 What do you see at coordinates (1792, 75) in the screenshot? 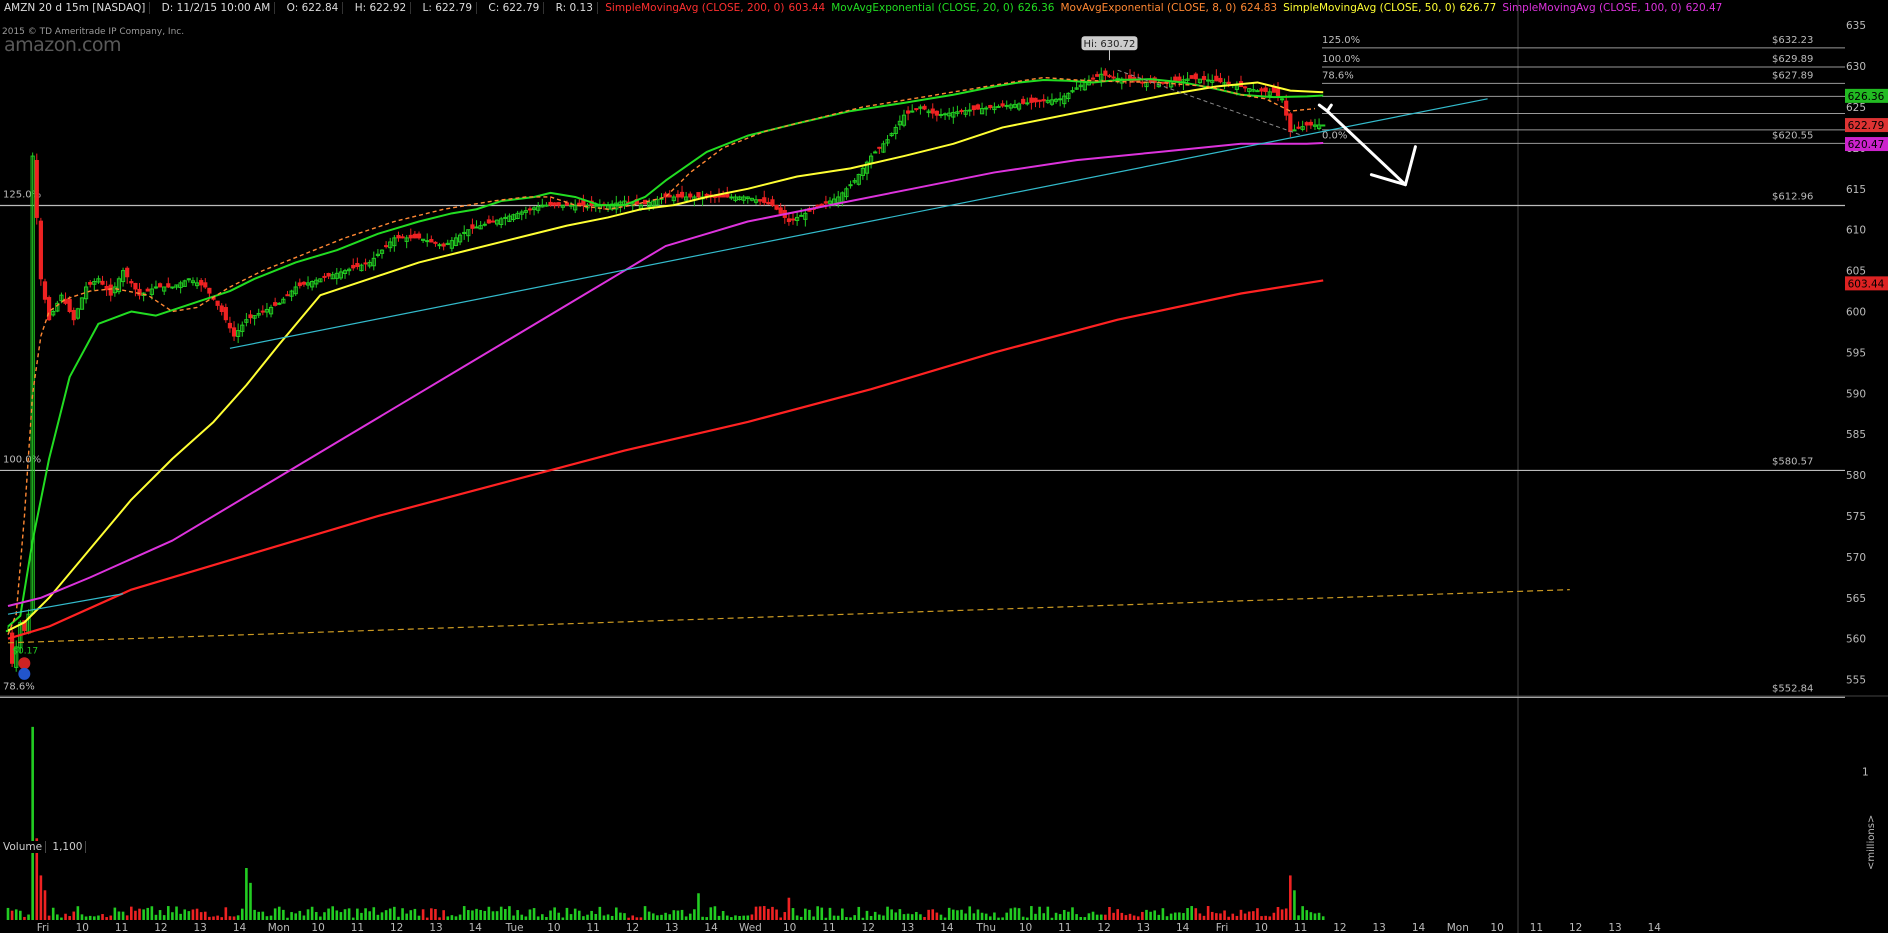
I see `fib-price-label: $627.89` at bounding box center [1792, 75].